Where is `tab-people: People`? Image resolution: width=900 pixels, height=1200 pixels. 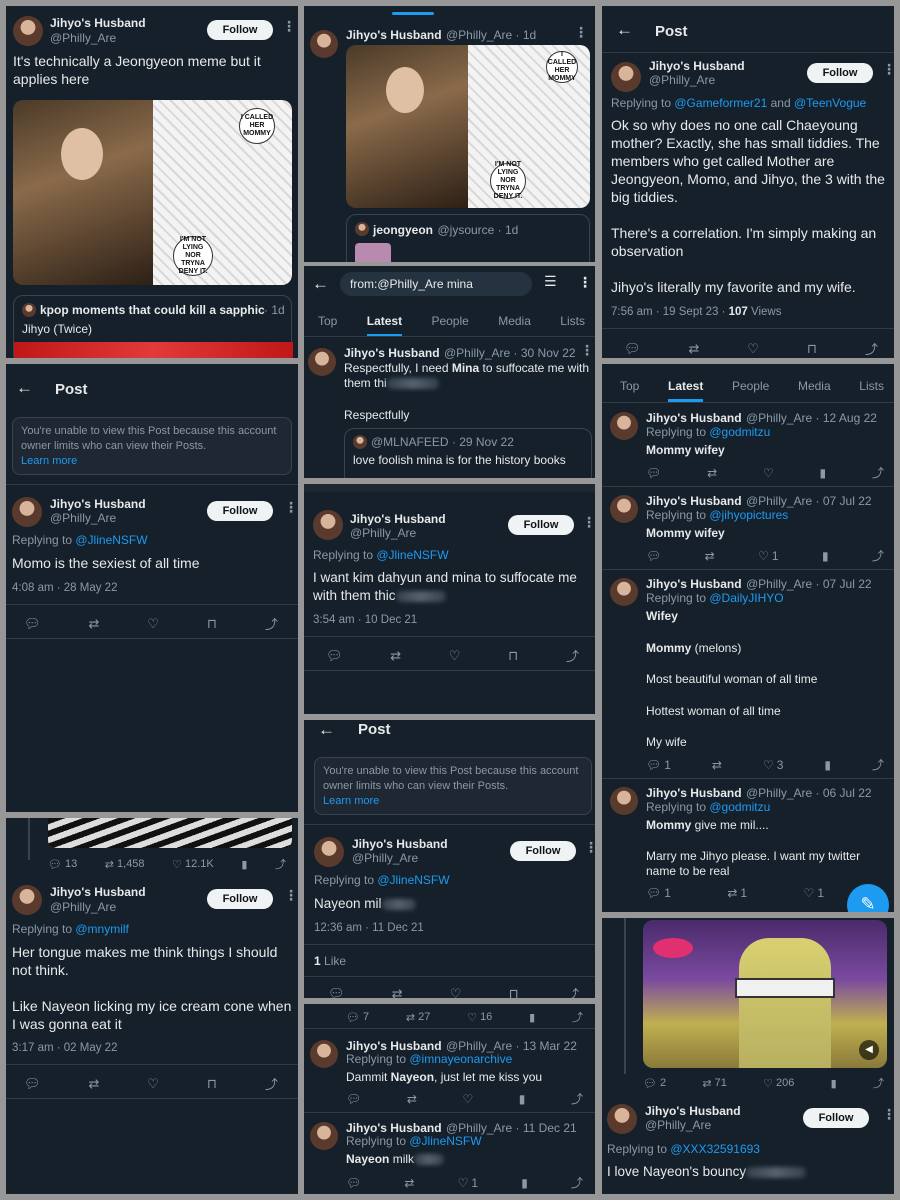
tab-people: People is located at coordinates (449, 325).